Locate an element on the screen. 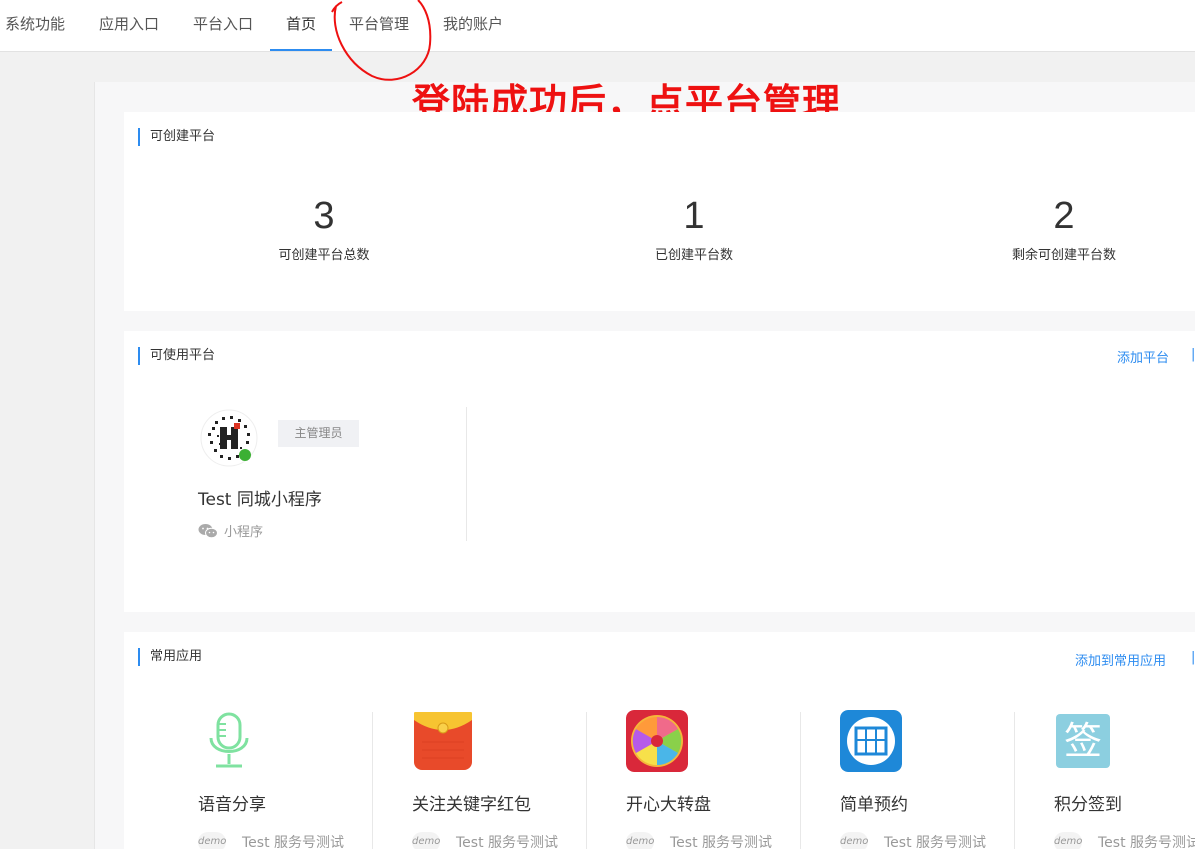 This screenshot has height=849, width=1195. app-name: 关注关键字红包 is located at coordinates (471, 802).